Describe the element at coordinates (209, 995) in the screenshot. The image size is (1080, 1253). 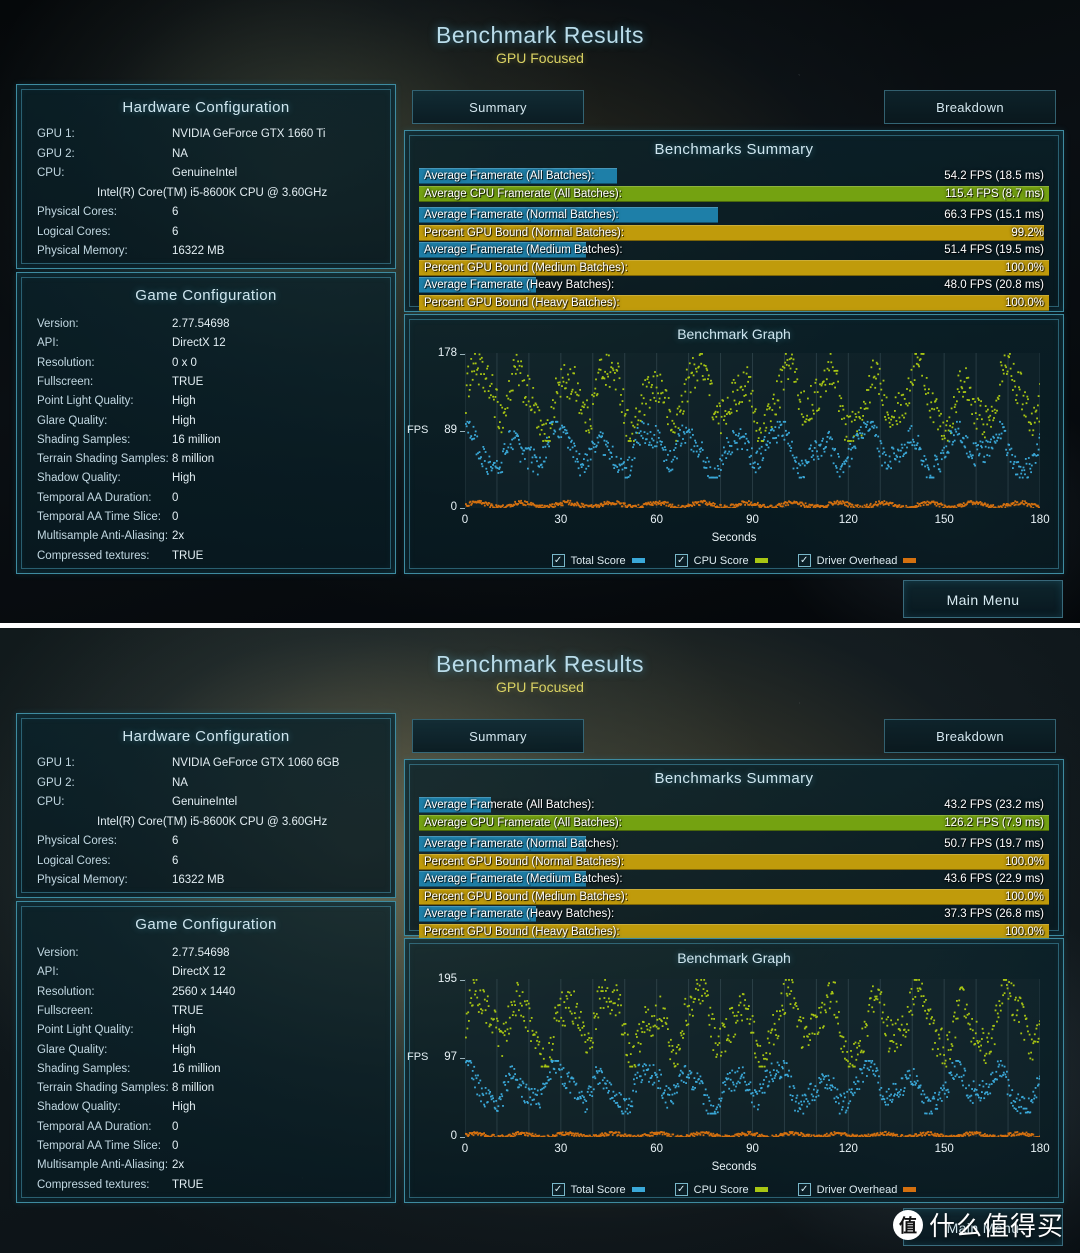
I see `config-row: Resolution: 2560 x 1440` at that location.